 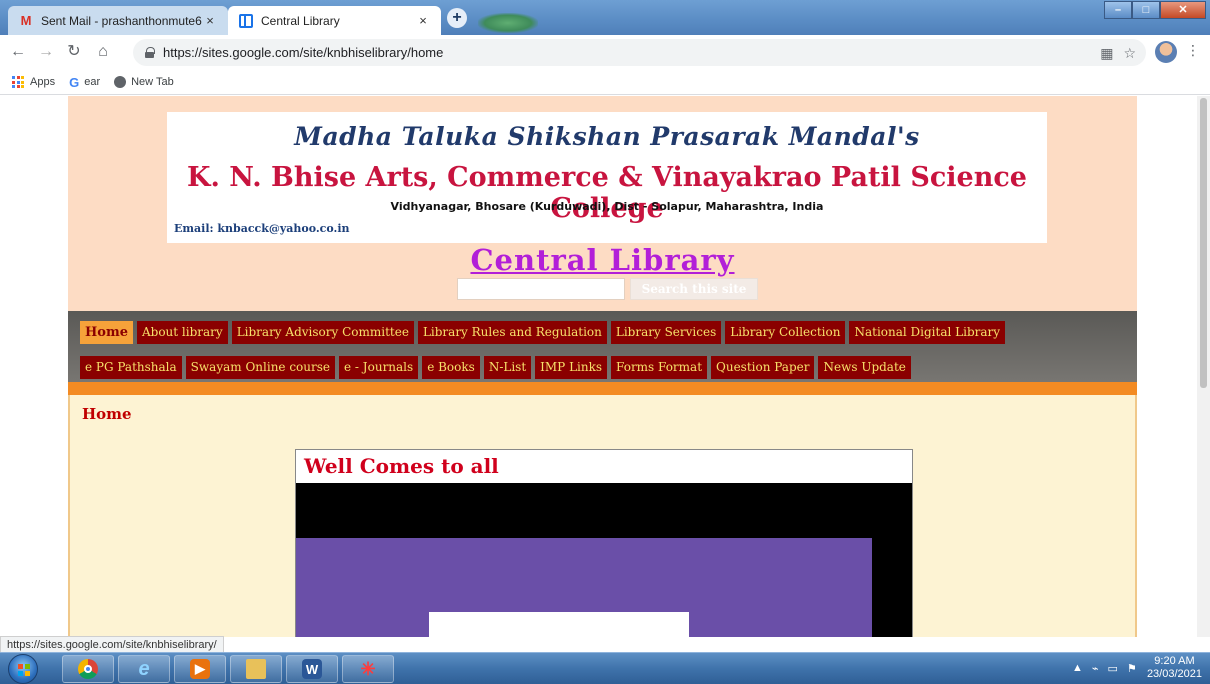 What do you see at coordinates (694, 289) in the screenshot?
I see `search-button: Search this site` at bounding box center [694, 289].